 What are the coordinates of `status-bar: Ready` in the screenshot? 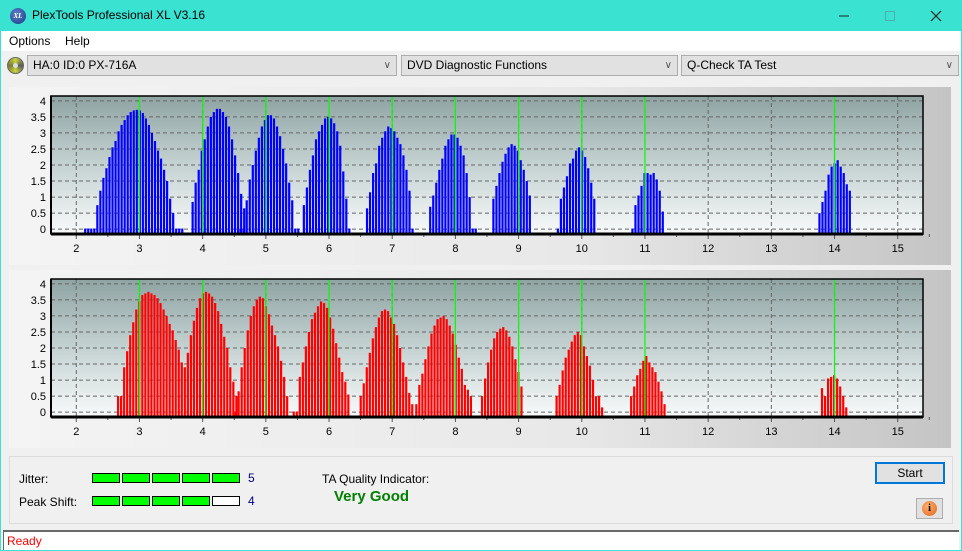 It's located at (481, 540).